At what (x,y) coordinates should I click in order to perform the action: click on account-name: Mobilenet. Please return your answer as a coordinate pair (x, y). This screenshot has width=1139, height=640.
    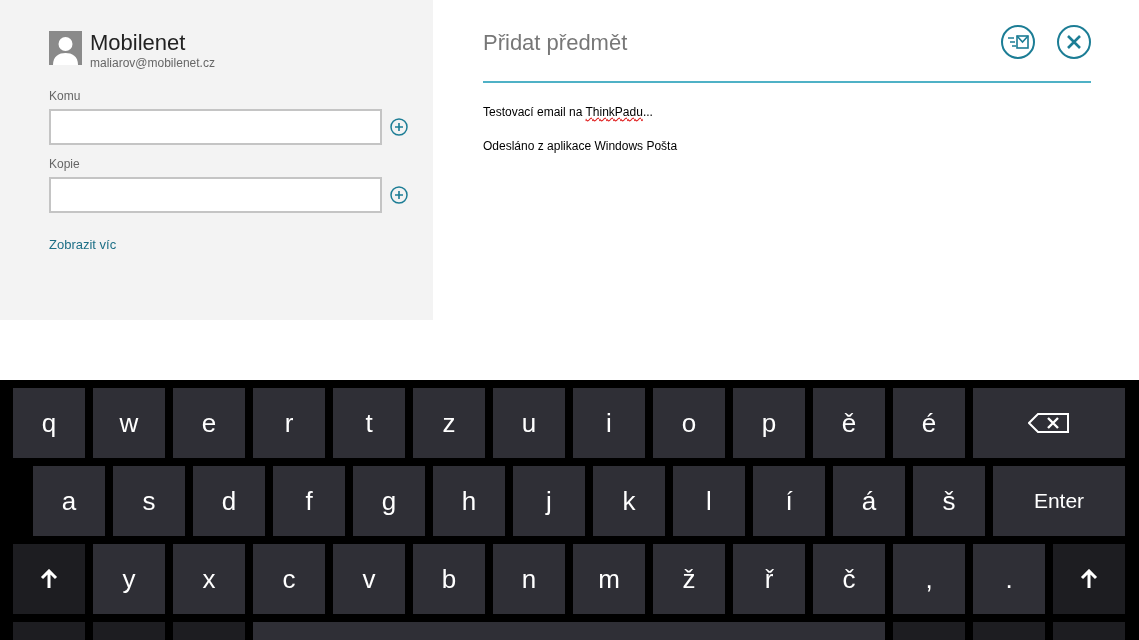
    Looking at the image, I should click on (138, 43).